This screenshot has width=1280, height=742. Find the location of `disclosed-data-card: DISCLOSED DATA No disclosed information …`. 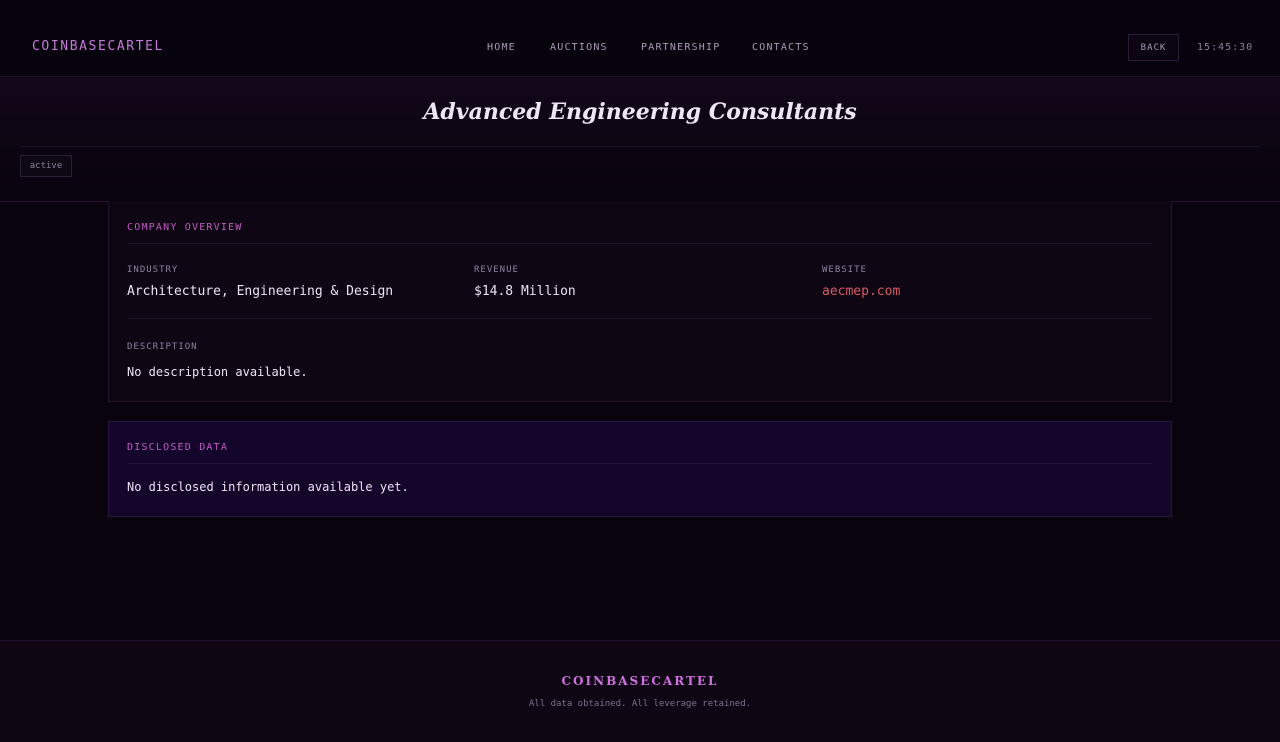

disclosed-data-card: DISCLOSED DATA No disclosed information … is located at coordinates (640, 469).